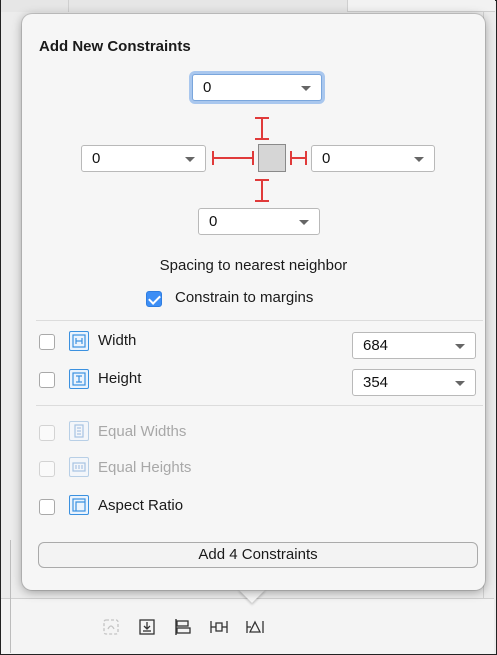 The image size is (497, 655). I want to click on aspect-ratio-label: Aspect Ratio, so click(141, 505).